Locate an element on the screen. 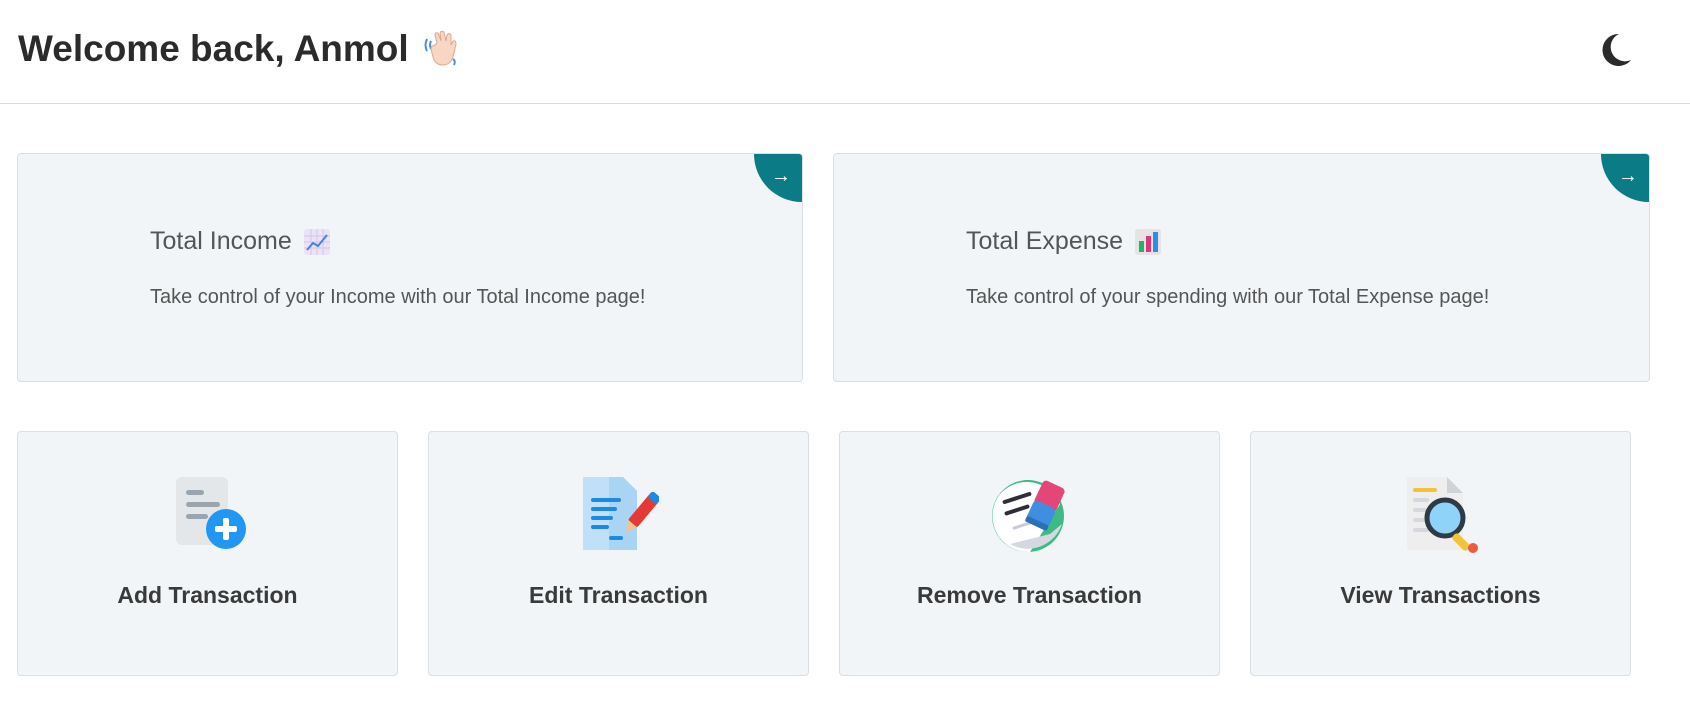  waving-hand-icon is located at coordinates (442, 49).